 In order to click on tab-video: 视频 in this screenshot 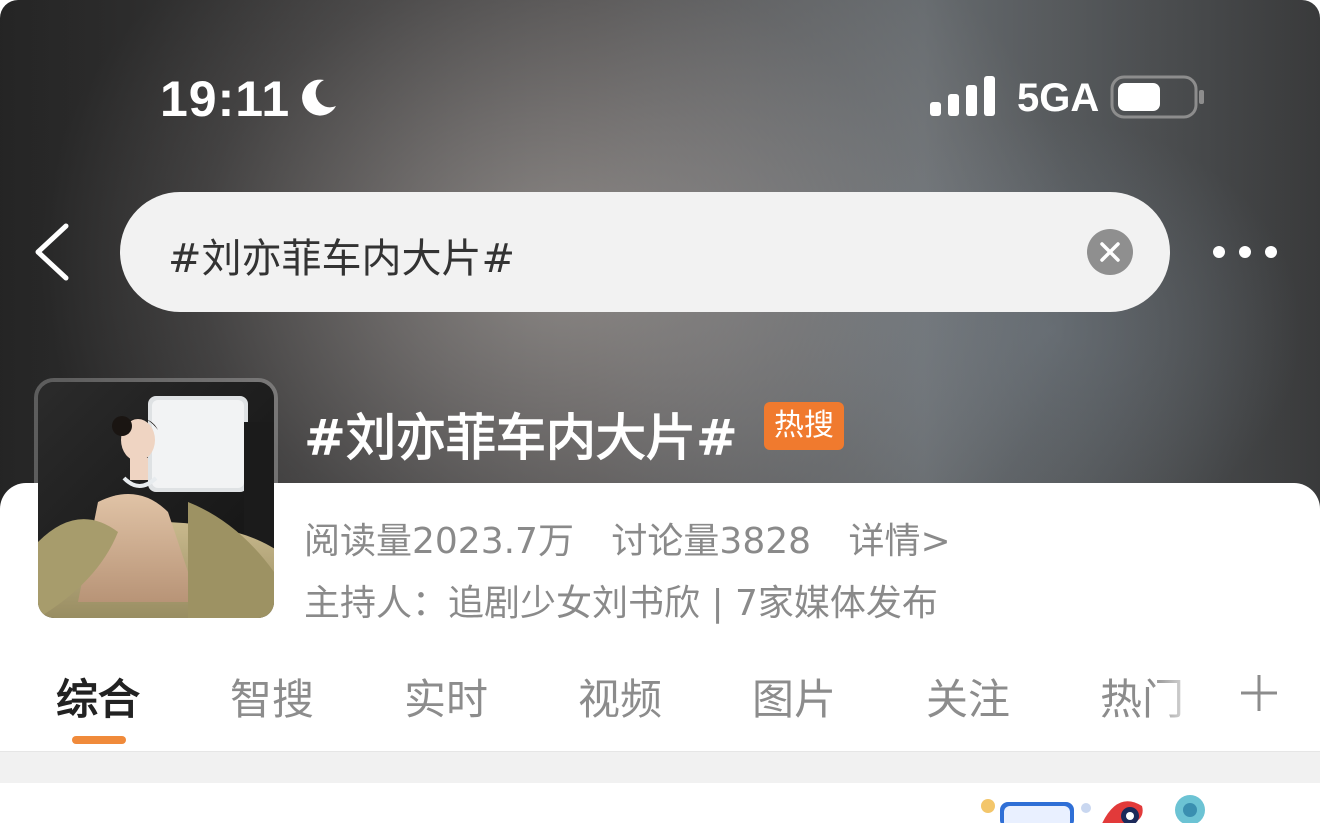, I will do `click(620, 696)`.